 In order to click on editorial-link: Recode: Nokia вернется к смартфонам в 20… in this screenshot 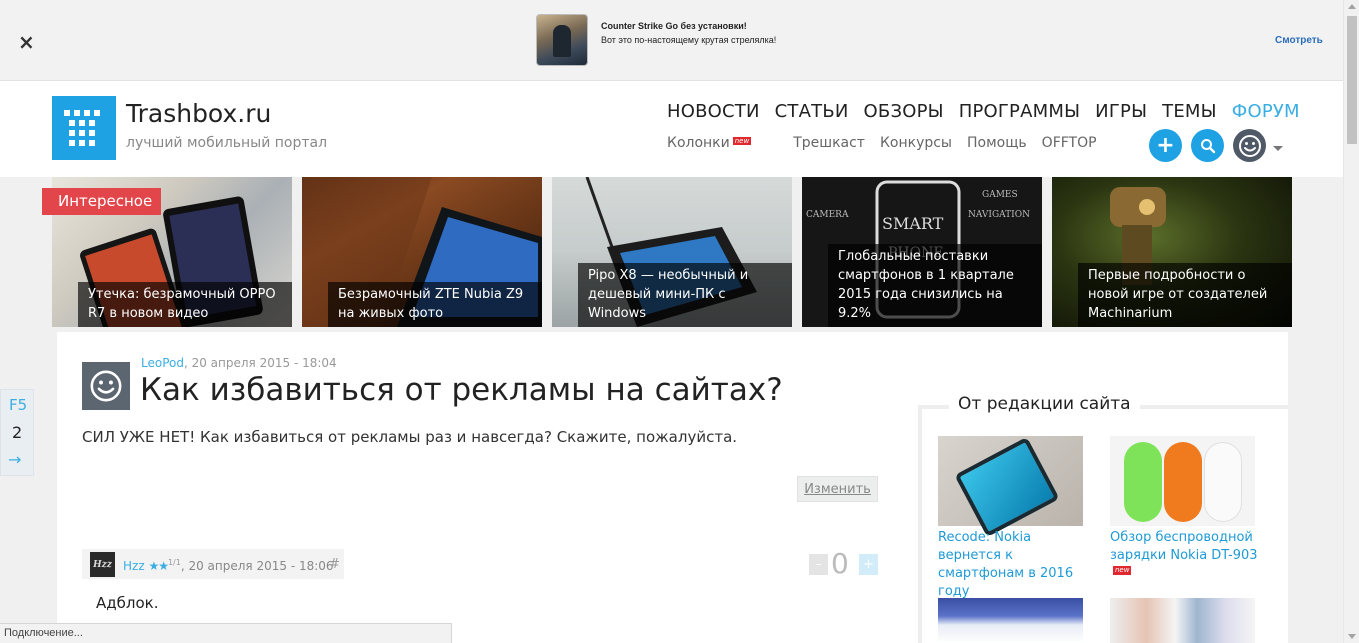, I will do `click(1013, 565)`.